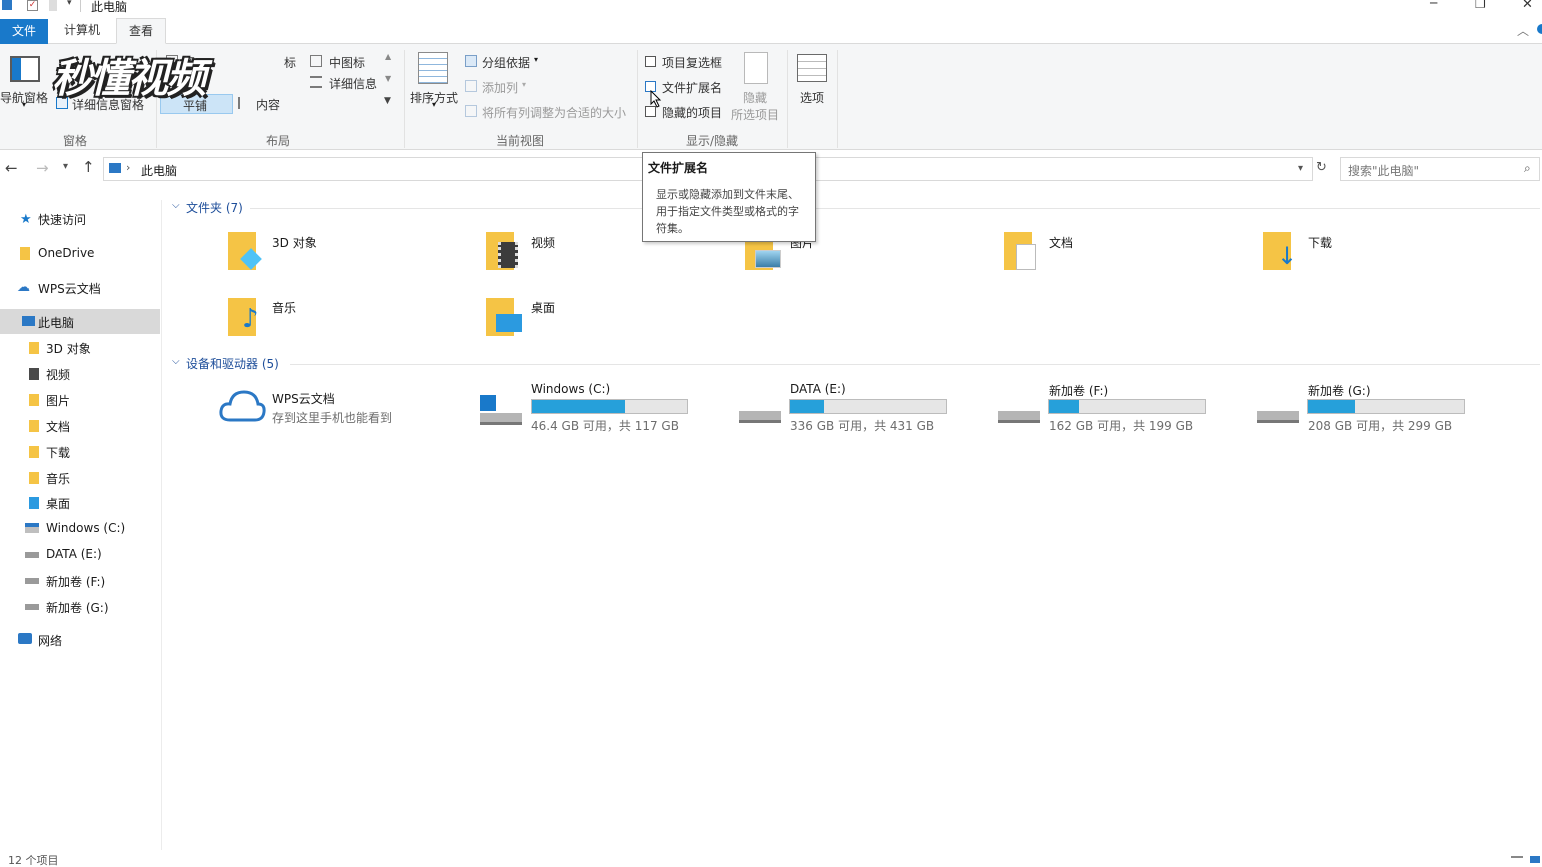  Describe the element at coordinates (1527, 168) in the screenshot. I see `search-icon: ⌕` at that location.